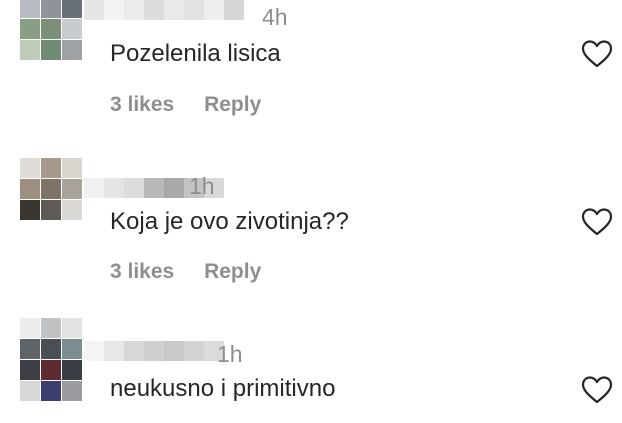  I want to click on comment-time: 4h, so click(275, 17).